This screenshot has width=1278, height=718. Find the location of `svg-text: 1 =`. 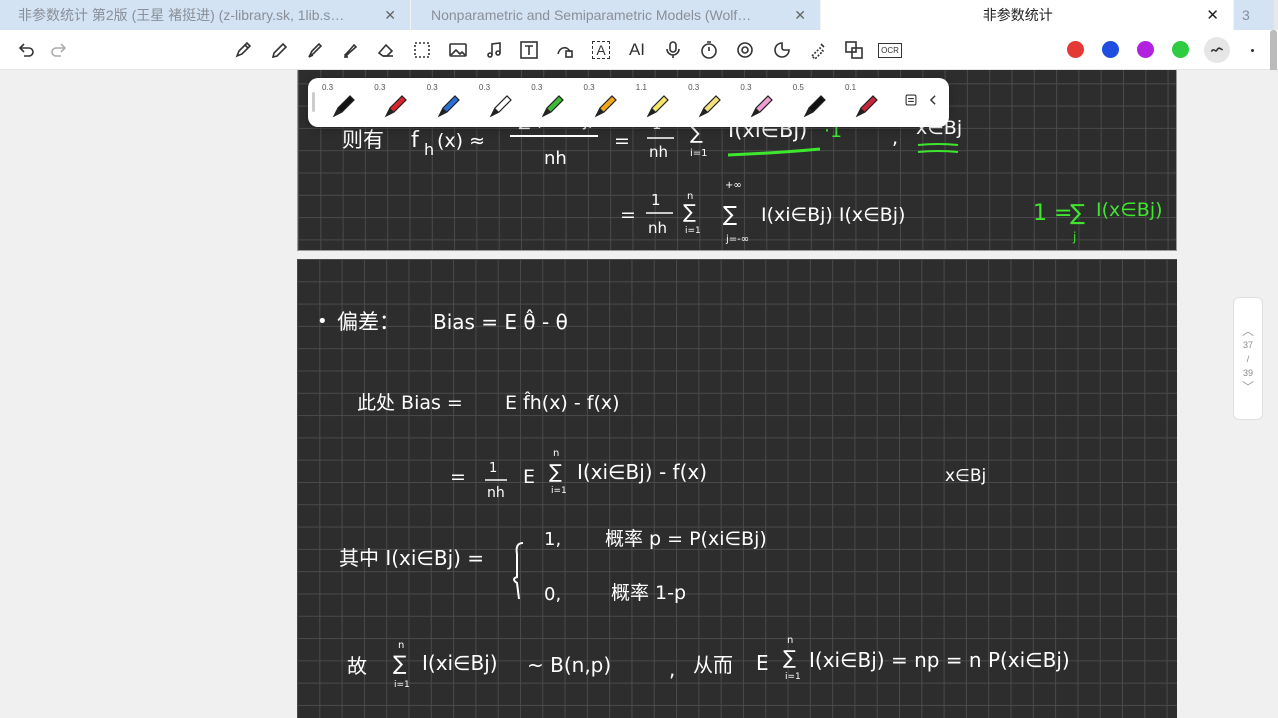

svg-text: 1 = is located at coordinates (1052, 213).